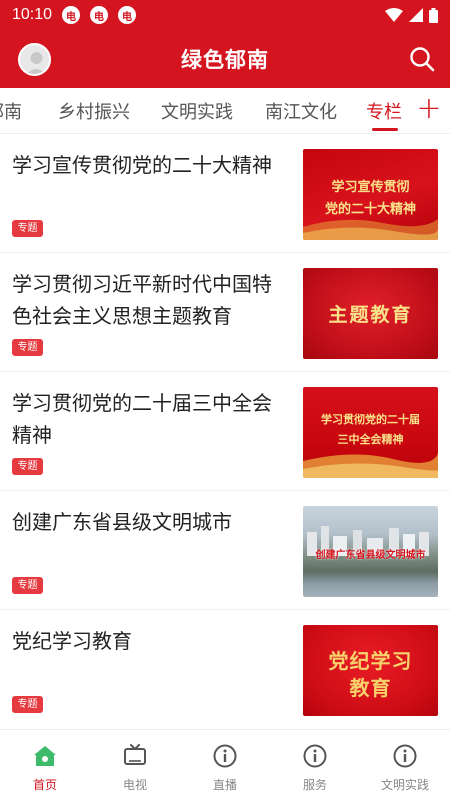 This screenshot has width=450, height=799. I want to click on nav-label: 电视, so click(134, 785).